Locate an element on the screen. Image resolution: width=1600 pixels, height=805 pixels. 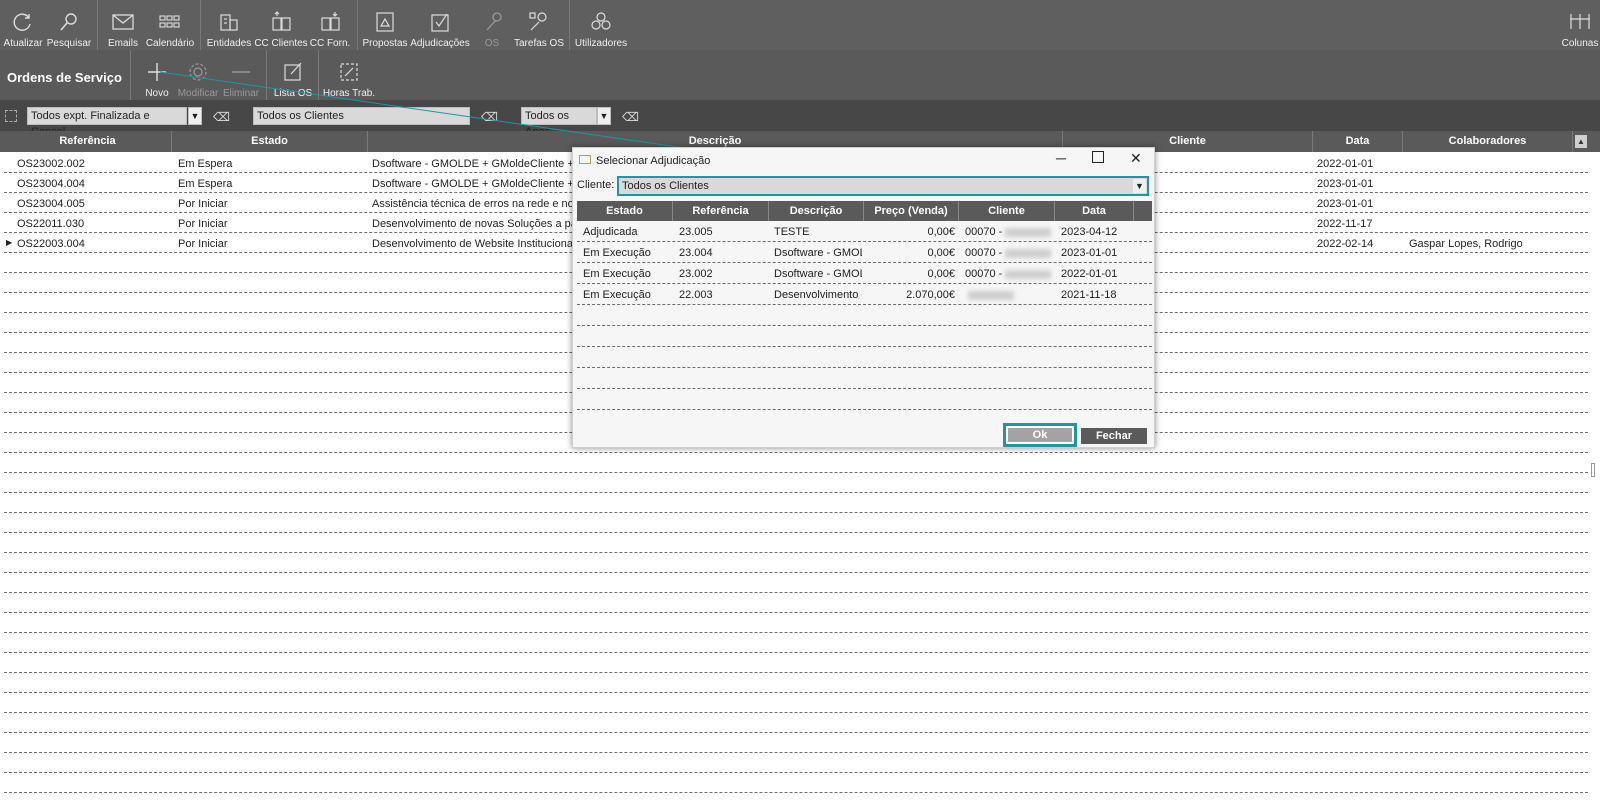
dialog-cell-descricao: Desenvolvimento d is located at coordinates (818, 295).